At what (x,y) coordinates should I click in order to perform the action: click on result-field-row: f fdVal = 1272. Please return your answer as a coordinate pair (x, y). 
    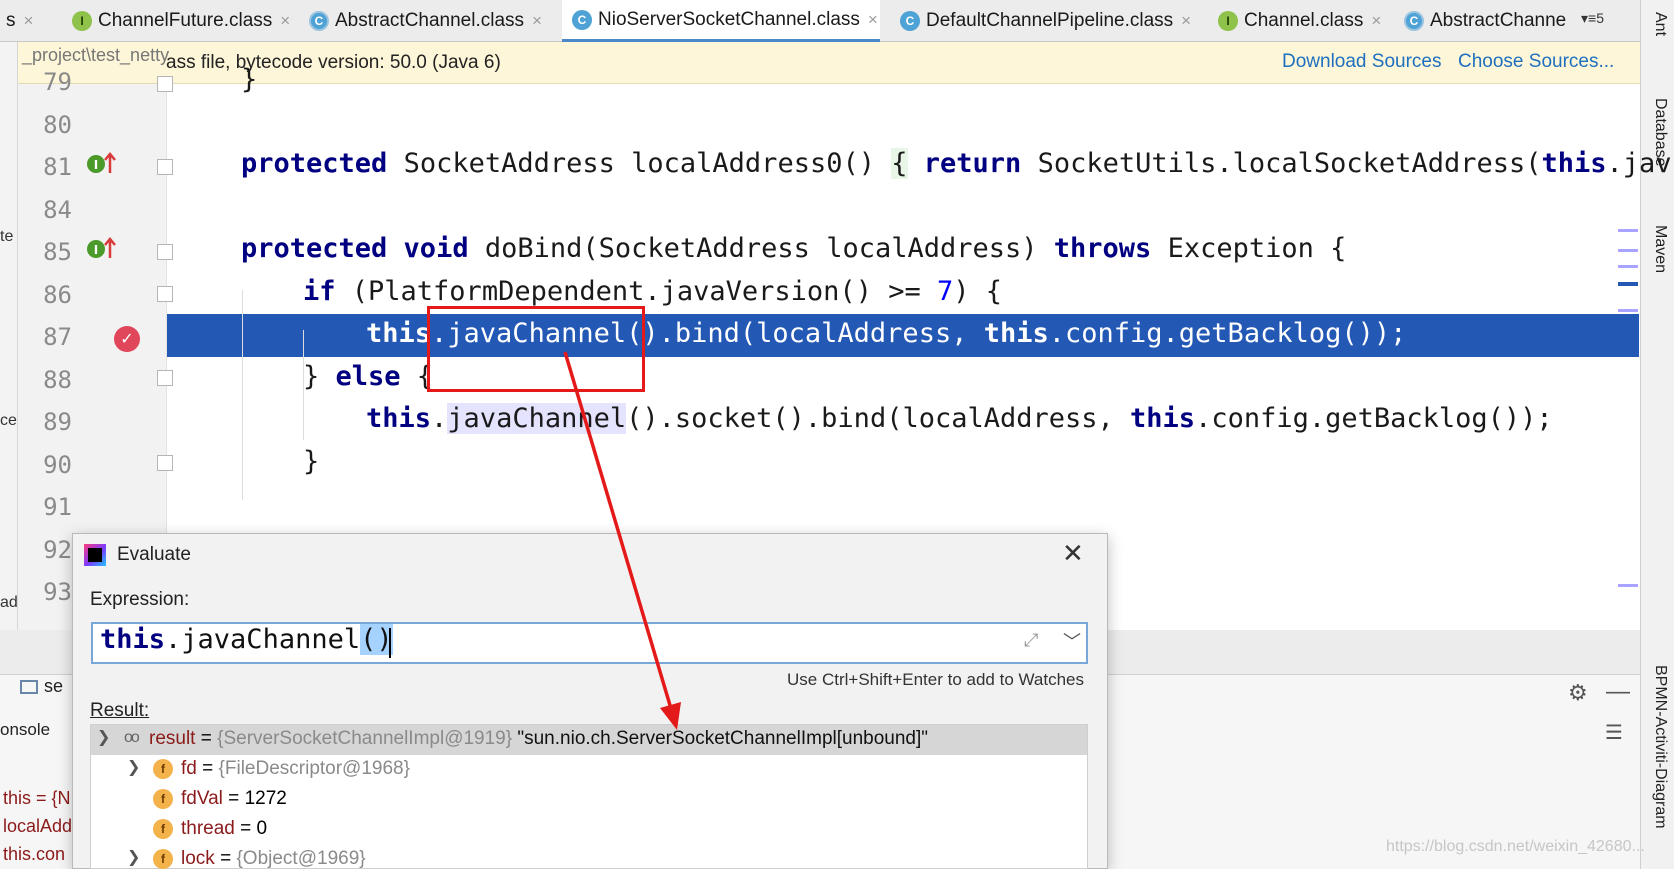
    Looking at the image, I should click on (589, 800).